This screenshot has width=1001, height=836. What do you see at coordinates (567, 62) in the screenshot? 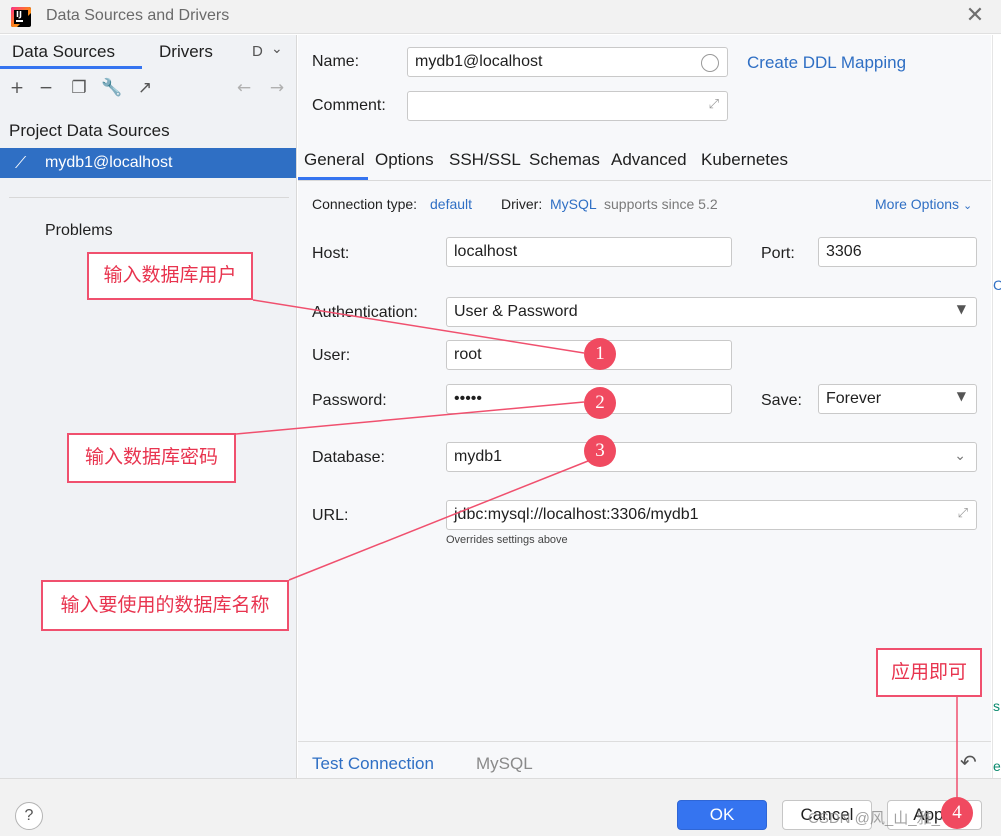
I see `name-field: mydb1@localhost` at bounding box center [567, 62].